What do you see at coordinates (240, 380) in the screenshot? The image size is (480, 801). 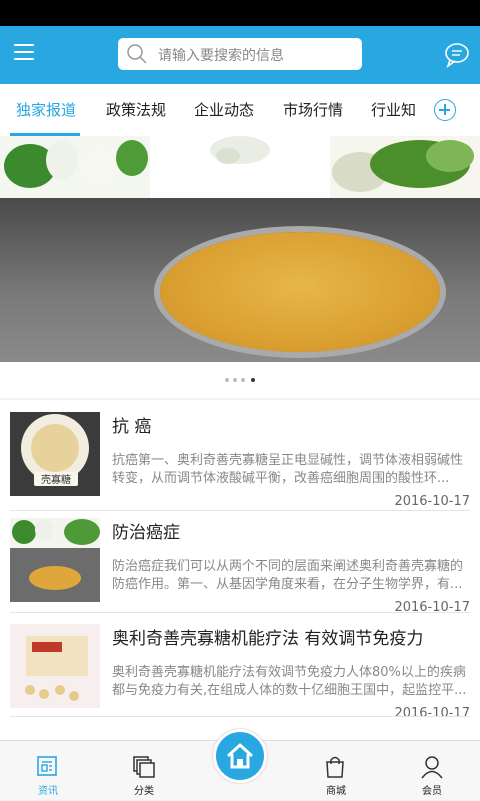 I see `carousel-indicator` at bounding box center [240, 380].